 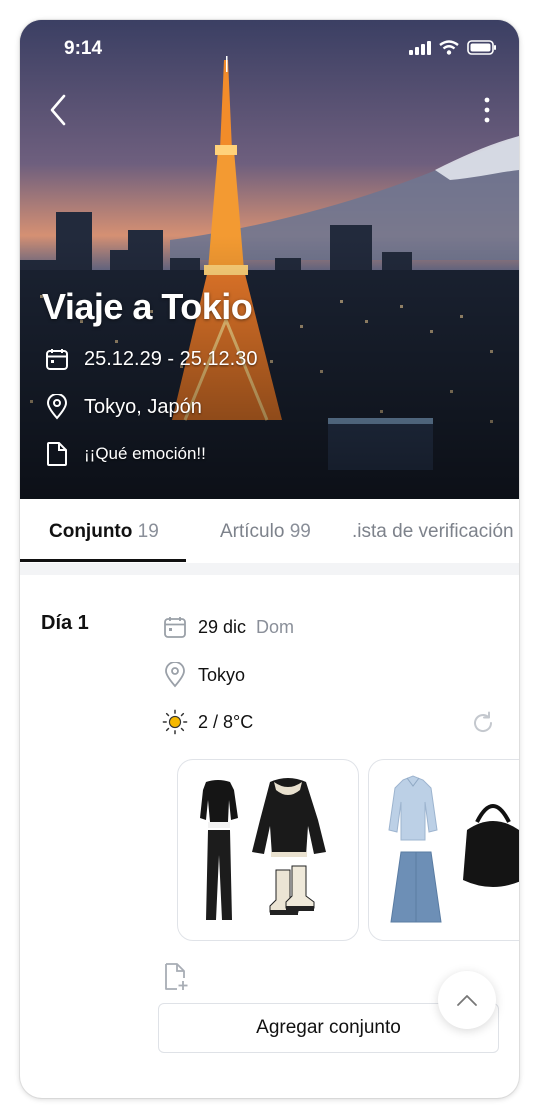 I want to click on trip-note: ¡¡Qué emoción!!, so click(x=145, y=453).